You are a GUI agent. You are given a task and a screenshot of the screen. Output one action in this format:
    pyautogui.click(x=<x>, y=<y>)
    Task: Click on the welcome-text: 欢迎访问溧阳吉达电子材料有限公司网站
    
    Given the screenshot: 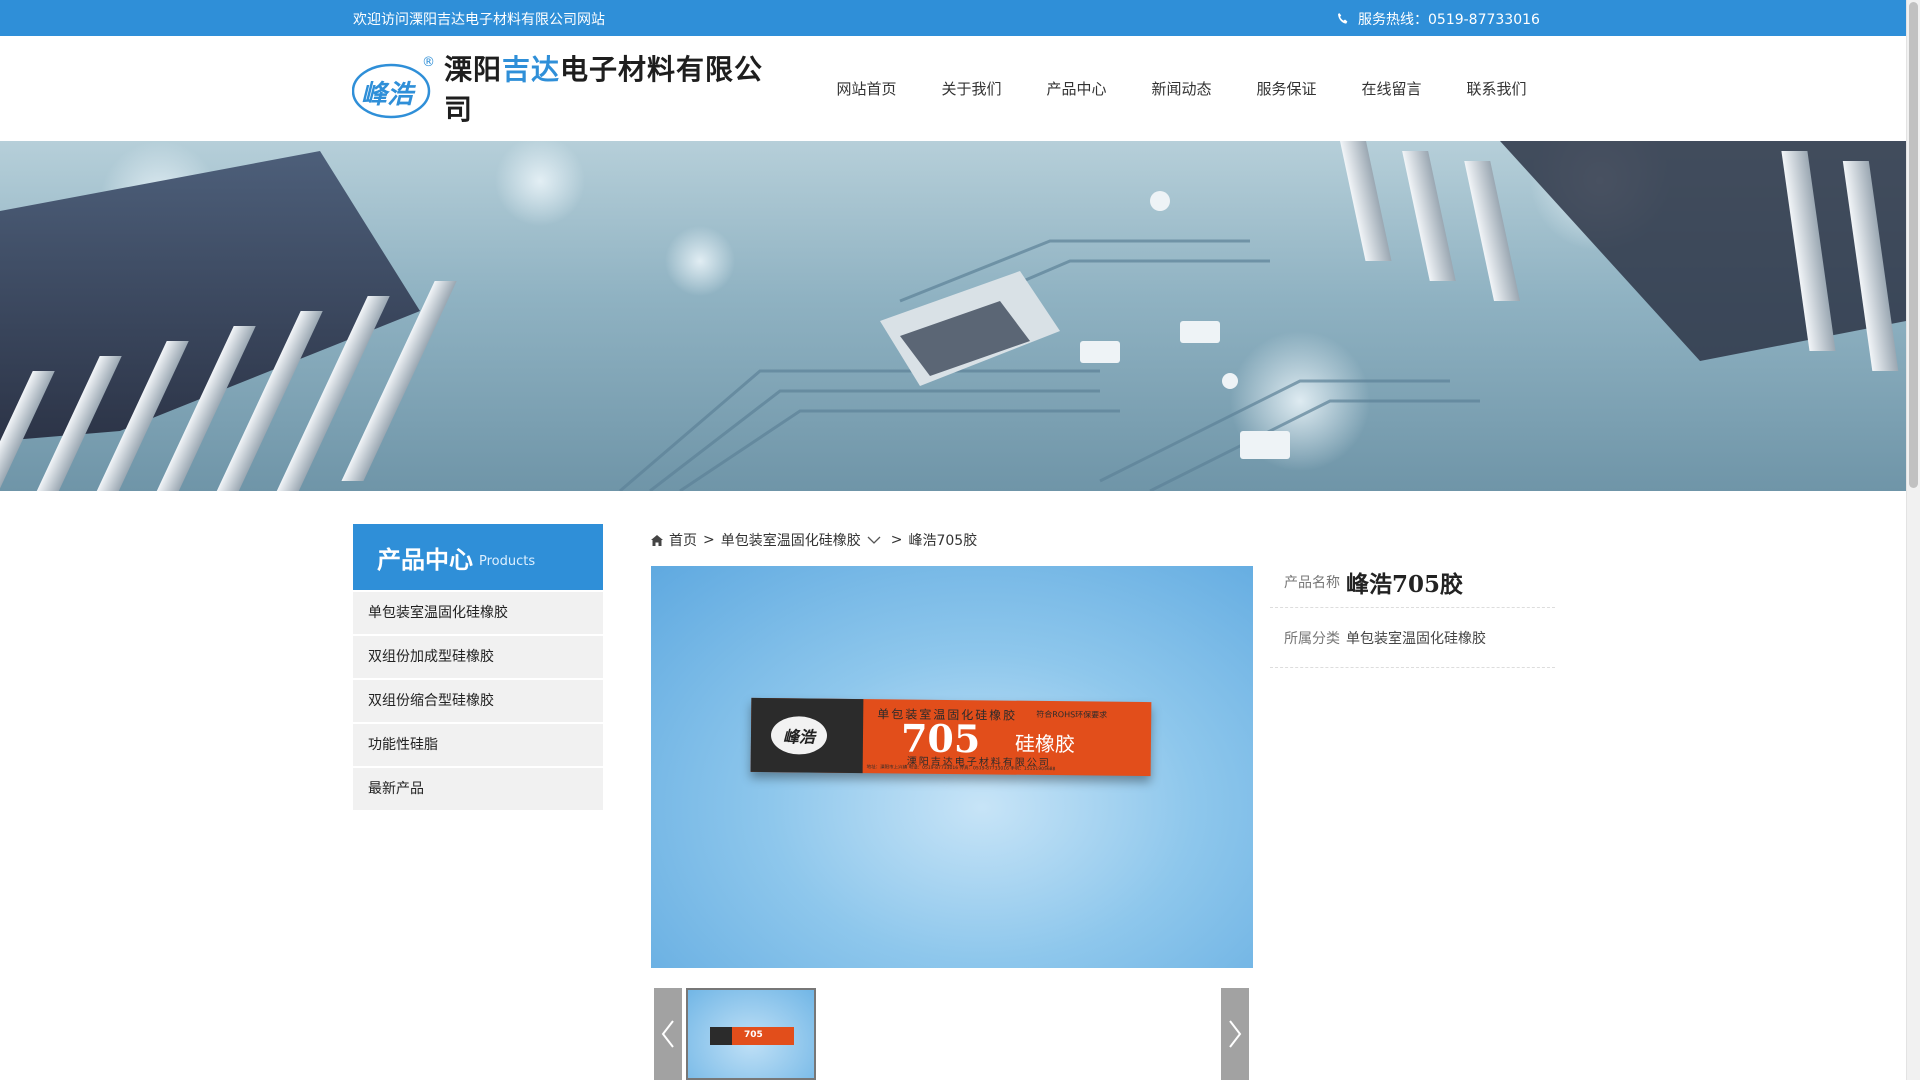 What is the action you would take?
    pyautogui.click(x=479, y=20)
    